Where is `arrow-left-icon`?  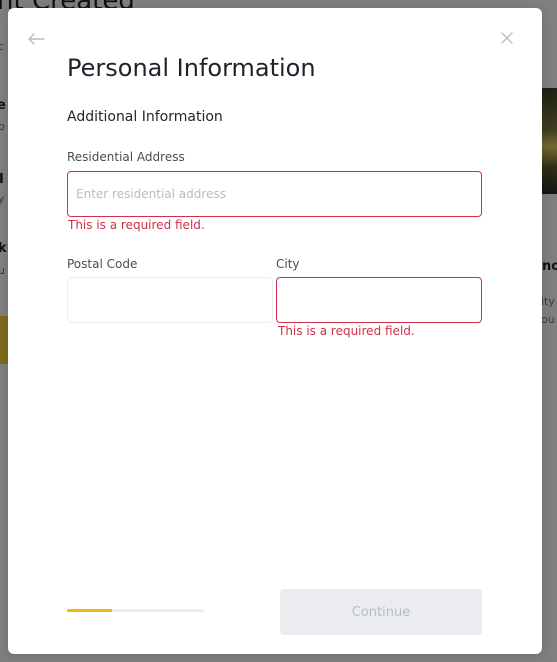
arrow-left-icon is located at coordinates (36, 39).